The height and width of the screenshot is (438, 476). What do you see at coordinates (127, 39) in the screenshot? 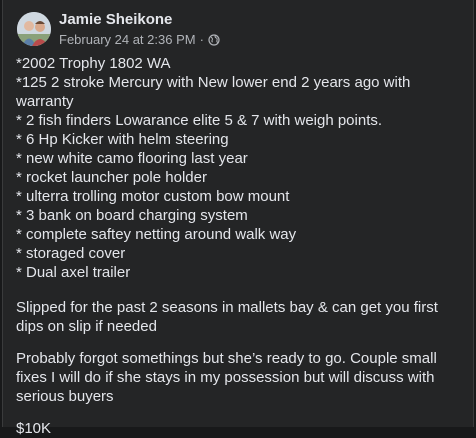
I see `post-timestamp: February 24 at 2:36 PM` at bounding box center [127, 39].